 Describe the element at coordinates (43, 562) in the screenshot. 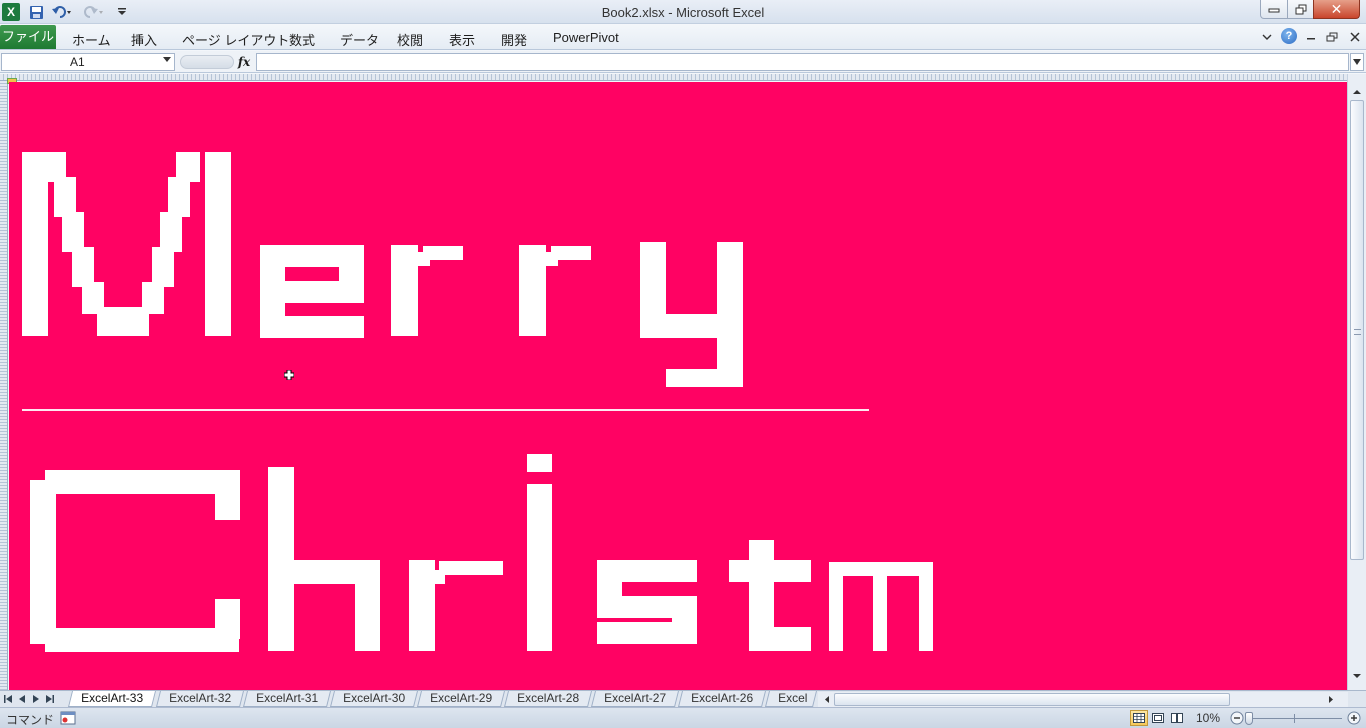

I see `letter-c-left` at that location.